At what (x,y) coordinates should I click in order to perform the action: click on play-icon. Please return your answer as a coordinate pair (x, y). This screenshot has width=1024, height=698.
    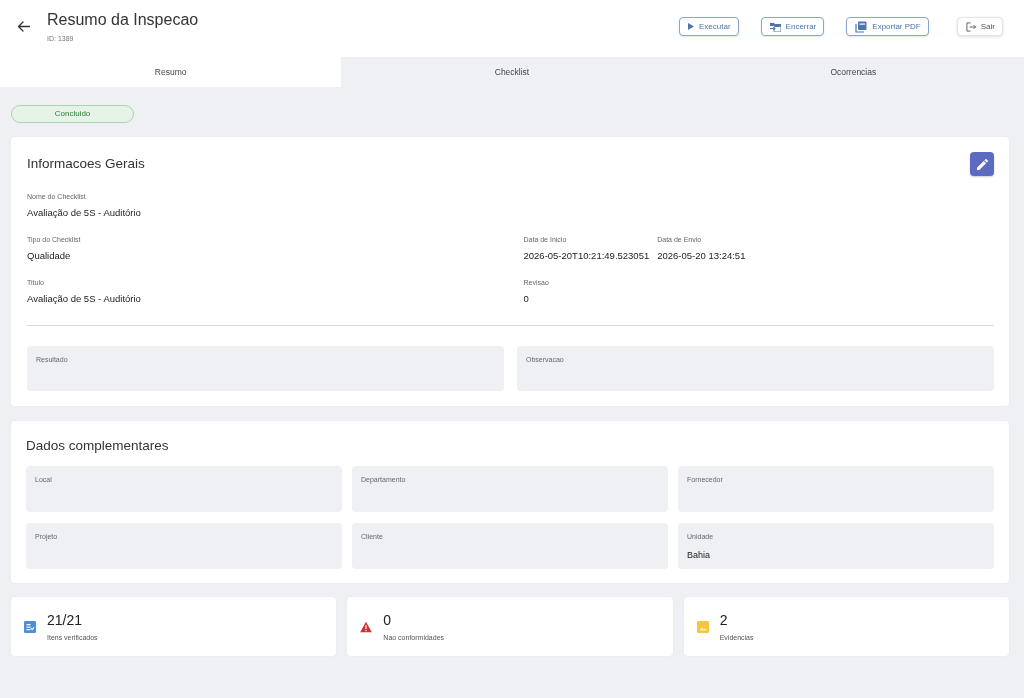
    Looking at the image, I should click on (691, 26).